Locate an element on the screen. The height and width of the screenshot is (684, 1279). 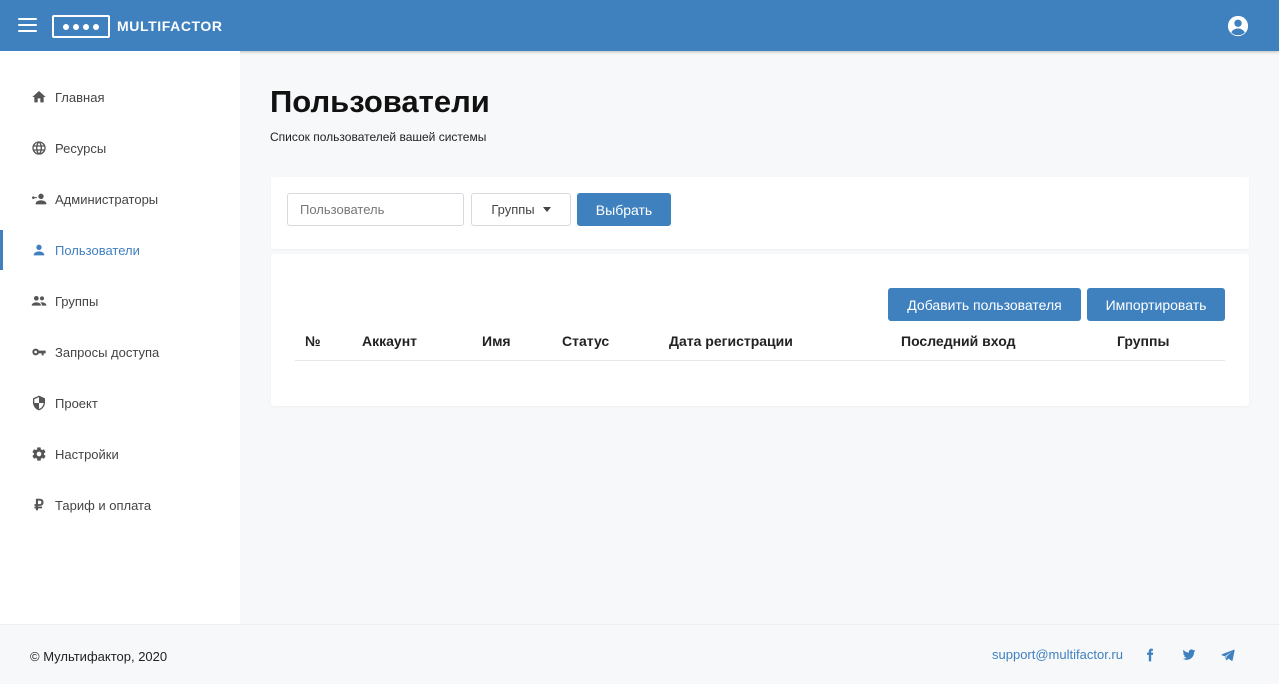
filter-panel: Группы Выбрать is located at coordinates (760, 213).